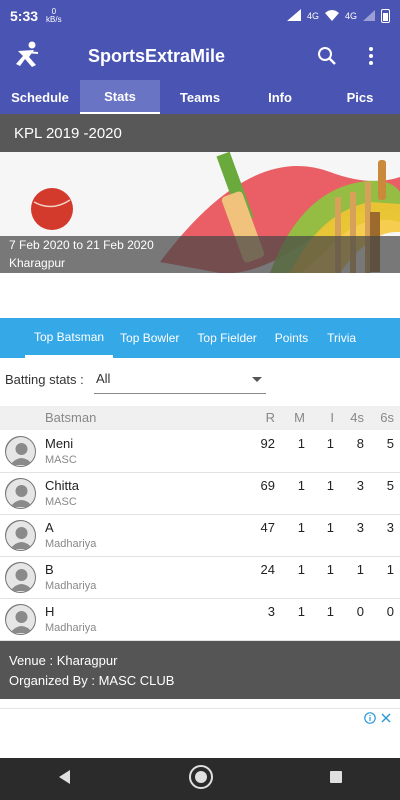 This screenshot has height=800, width=400. I want to click on tab-top-bowler: Top Bowler, so click(149, 338).